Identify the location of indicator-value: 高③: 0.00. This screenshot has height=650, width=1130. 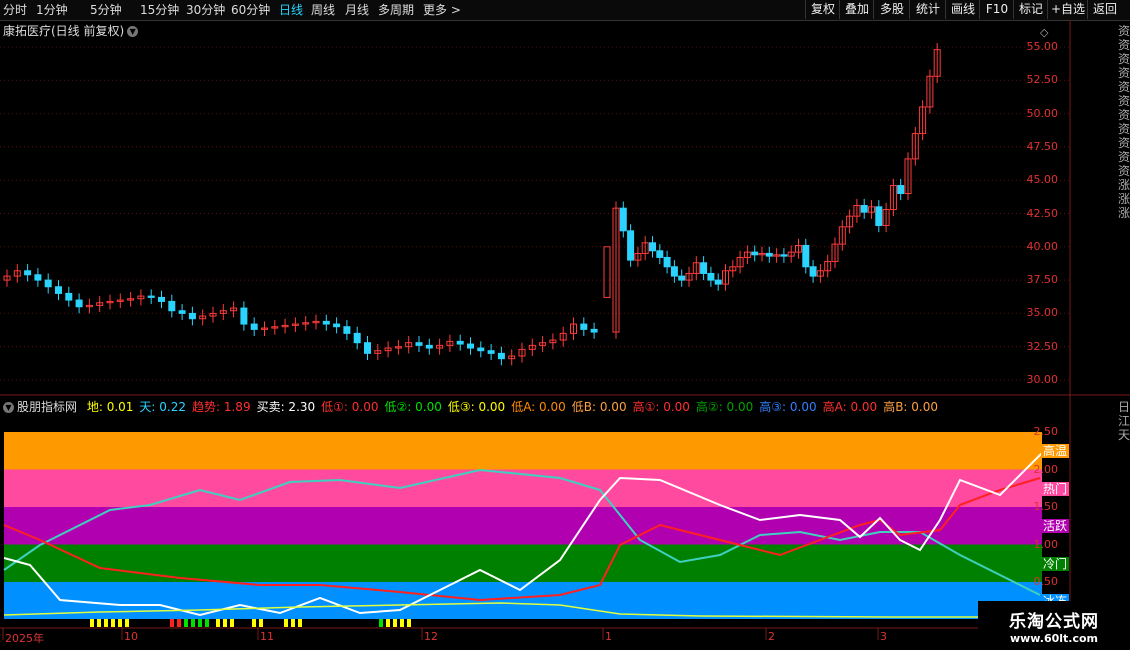
(788, 407).